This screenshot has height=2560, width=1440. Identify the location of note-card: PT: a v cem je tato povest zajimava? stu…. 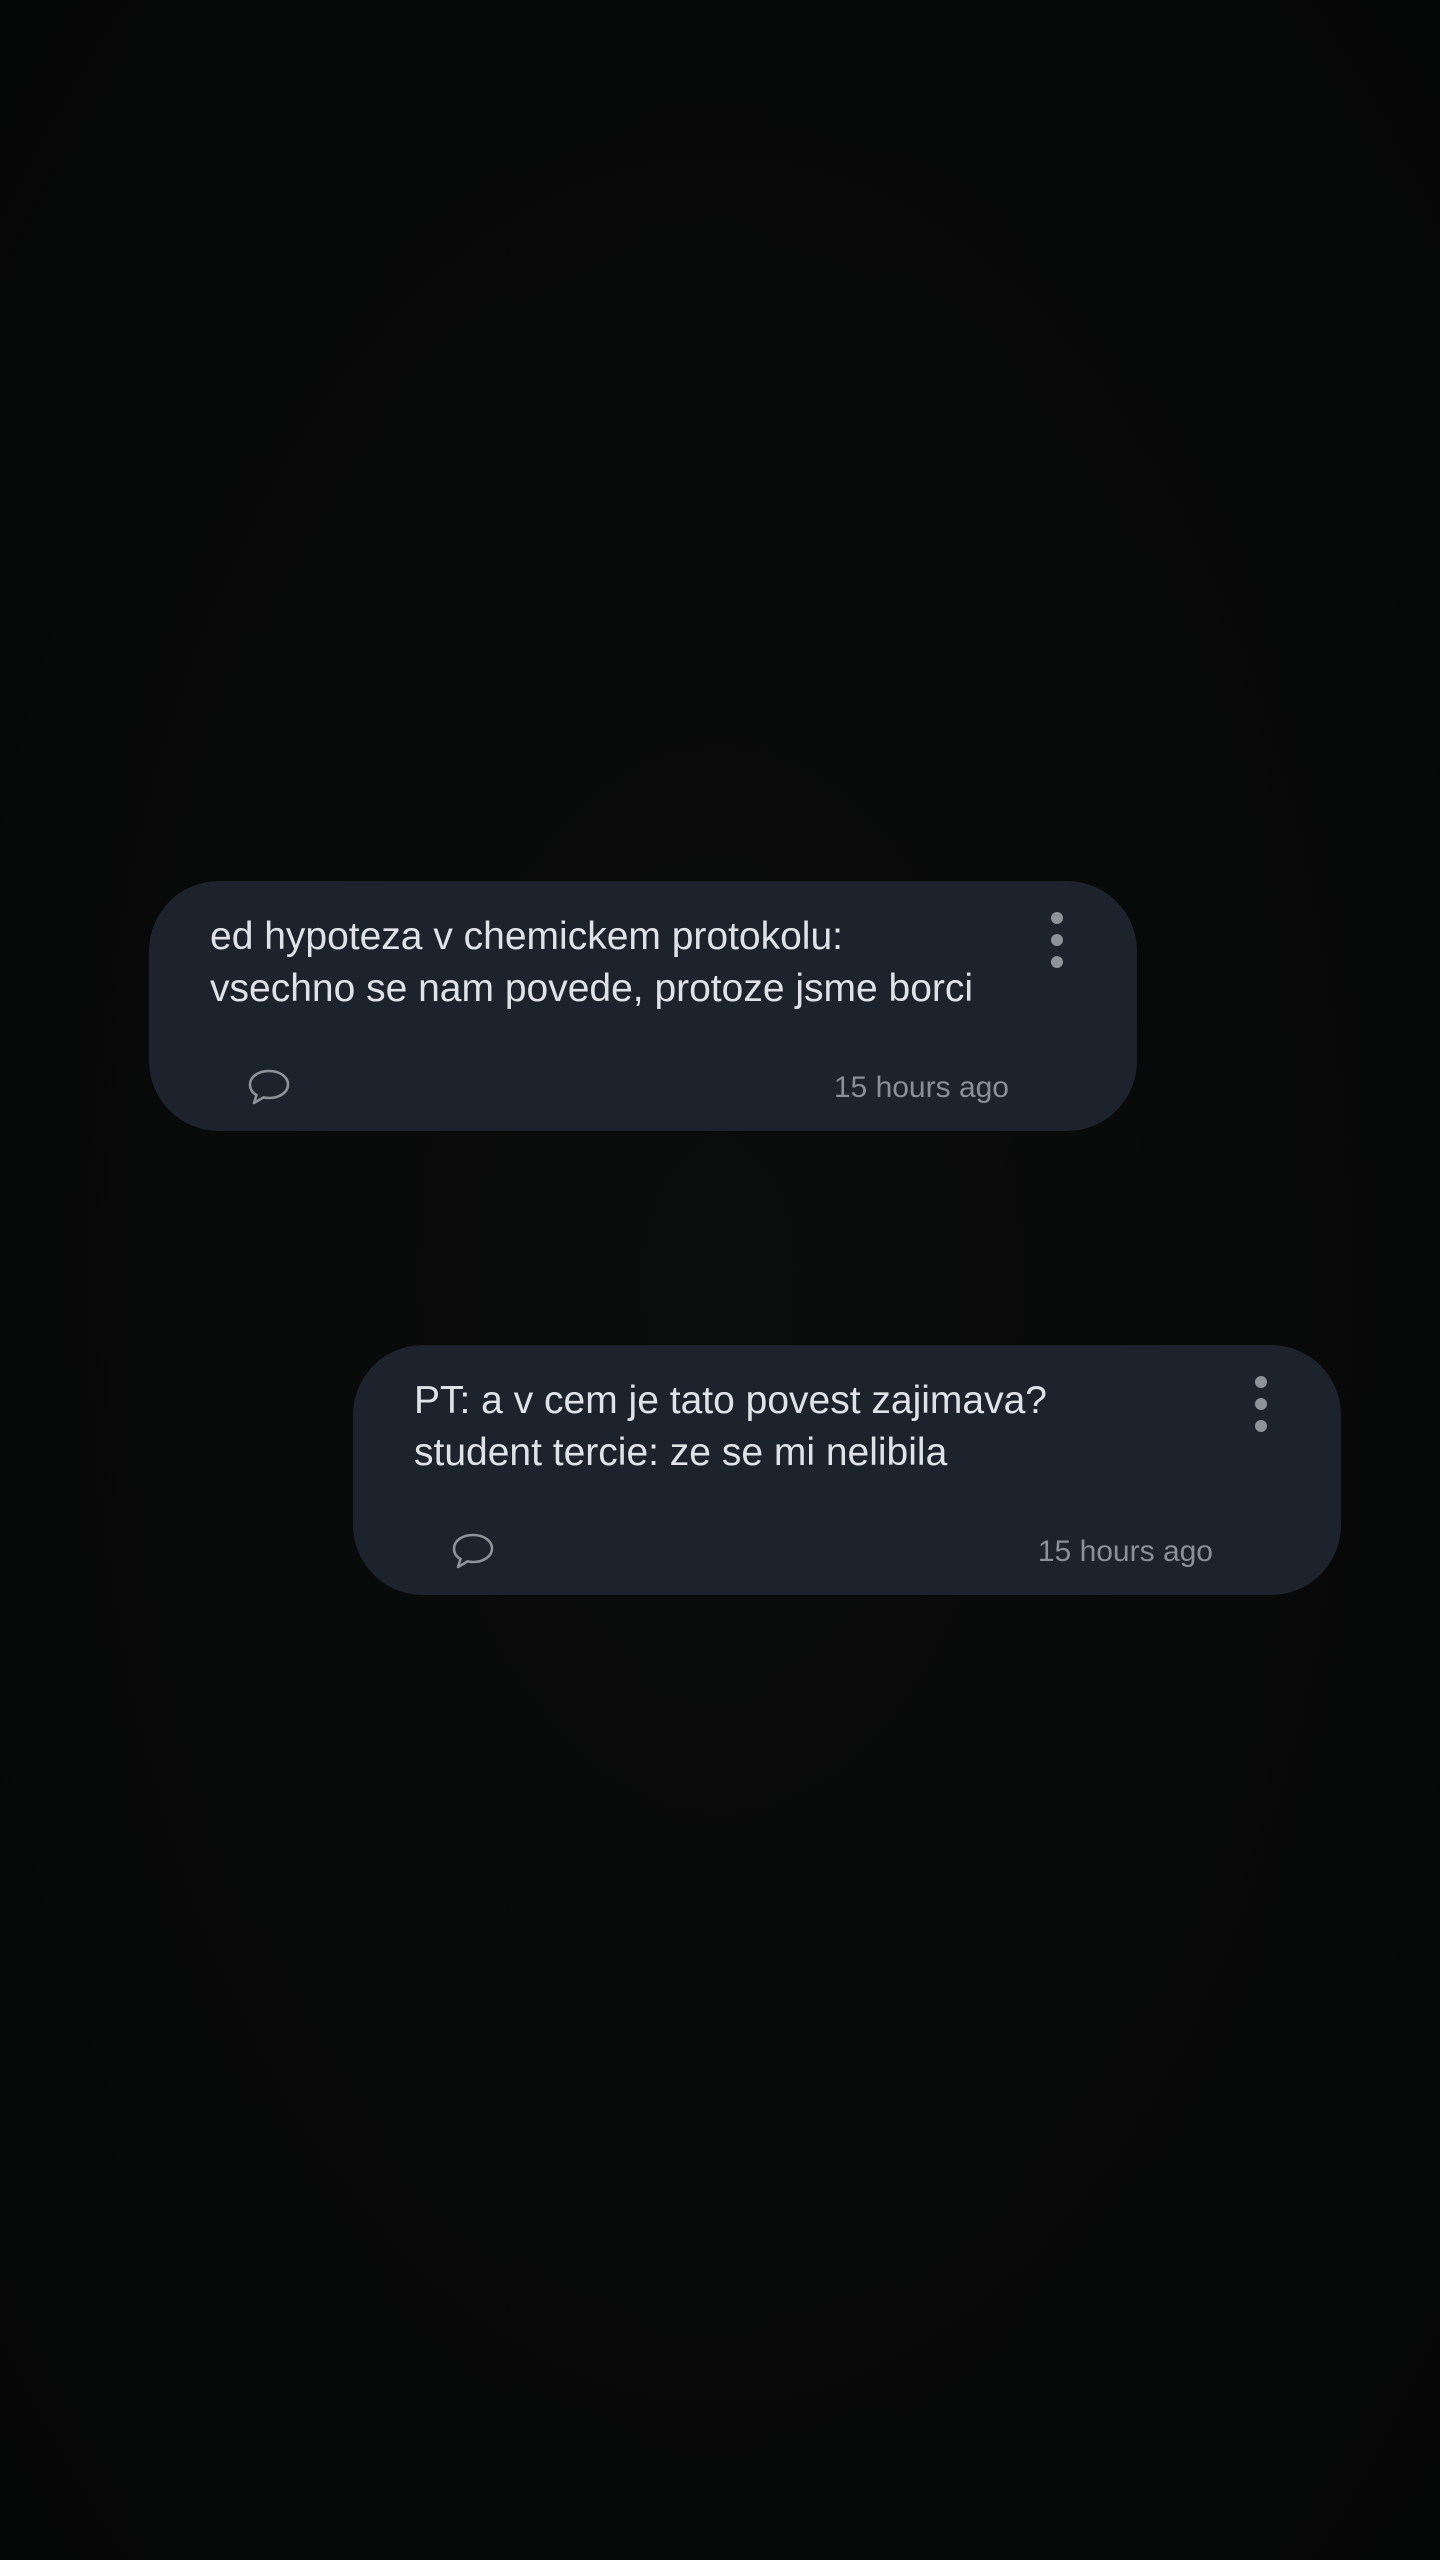
(847, 1470).